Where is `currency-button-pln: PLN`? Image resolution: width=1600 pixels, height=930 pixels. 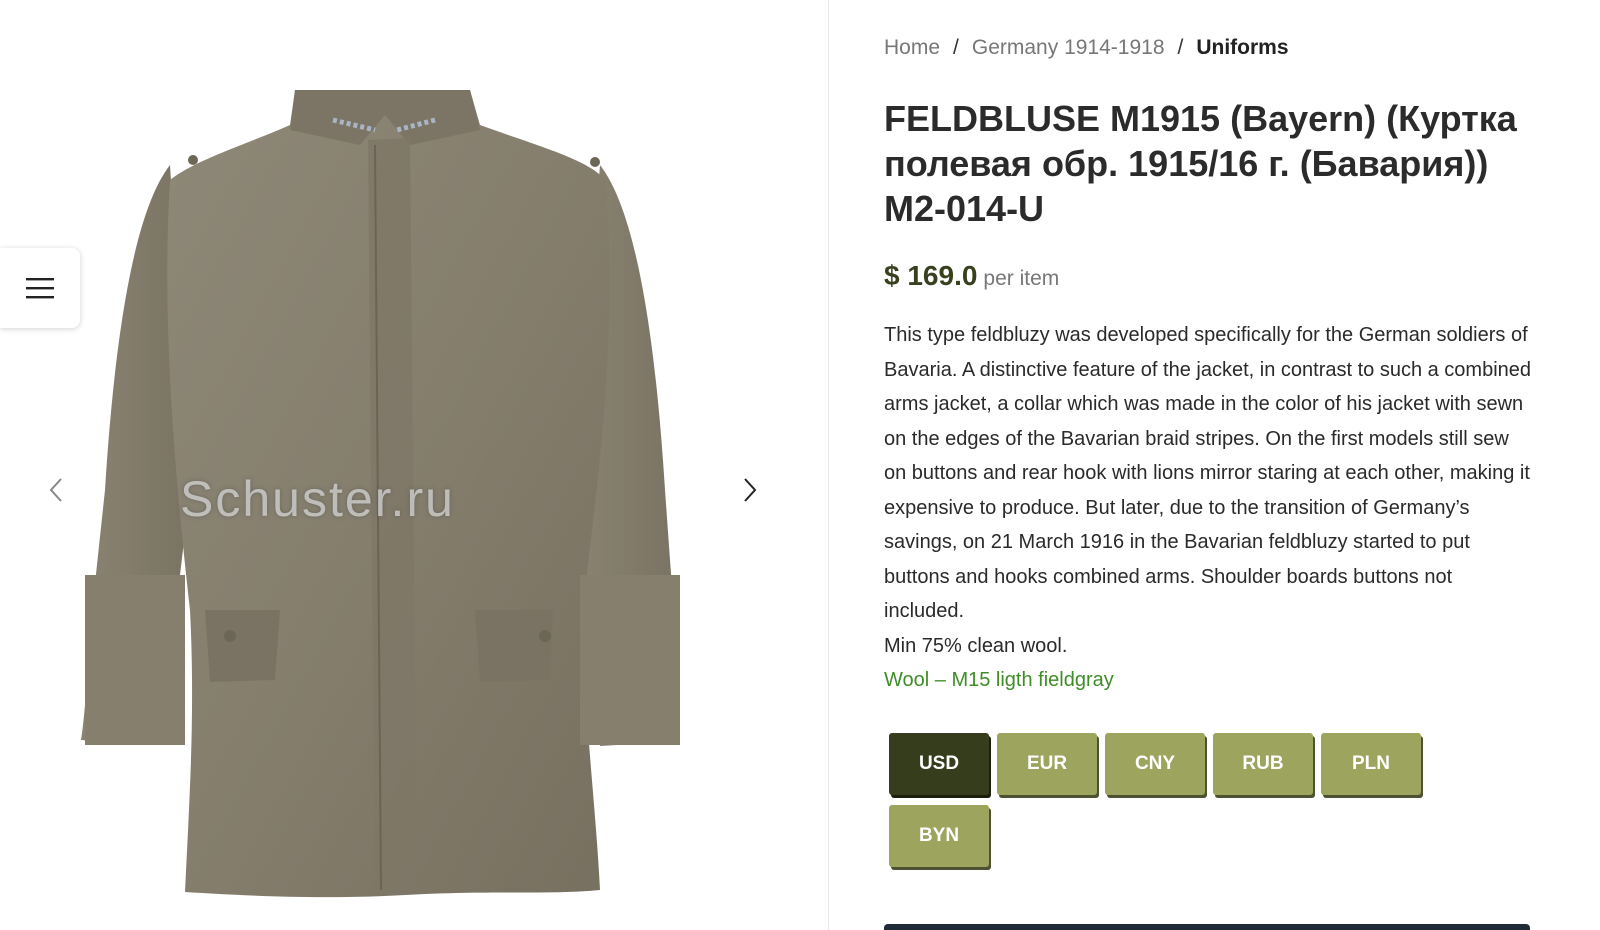 currency-button-pln: PLN is located at coordinates (1371, 764).